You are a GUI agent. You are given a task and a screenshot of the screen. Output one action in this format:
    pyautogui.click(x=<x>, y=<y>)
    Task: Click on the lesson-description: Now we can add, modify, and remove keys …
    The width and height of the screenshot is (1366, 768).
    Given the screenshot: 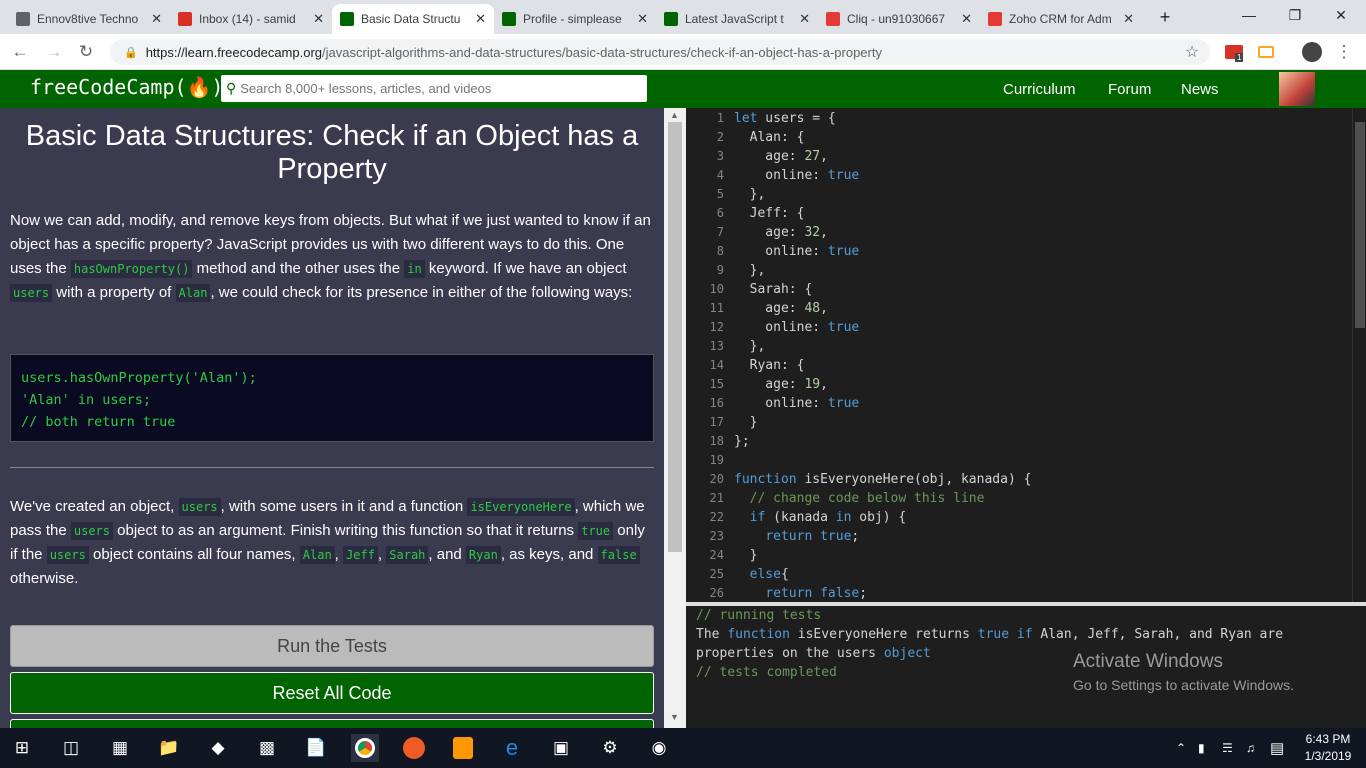 What is the action you would take?
    pyautogui.click(x=332, y=257)
    